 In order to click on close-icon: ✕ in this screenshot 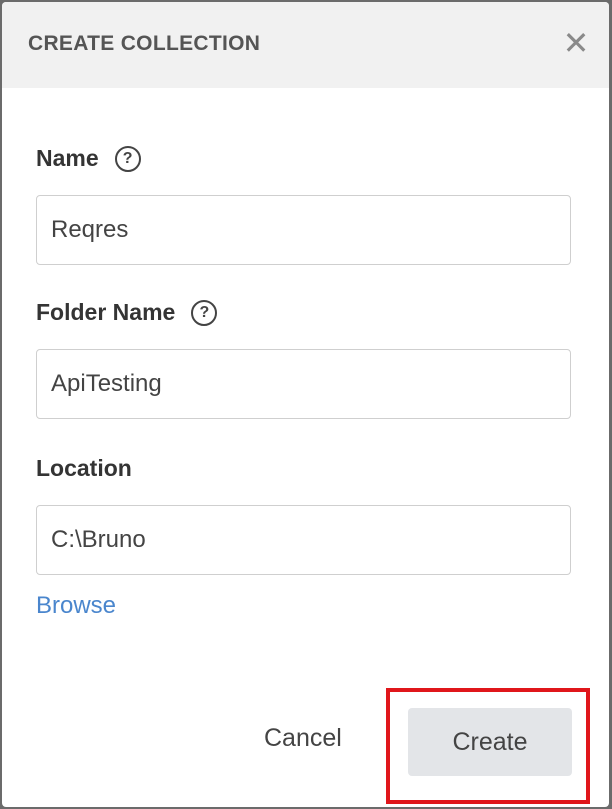, I will do `click(576, 43)`.